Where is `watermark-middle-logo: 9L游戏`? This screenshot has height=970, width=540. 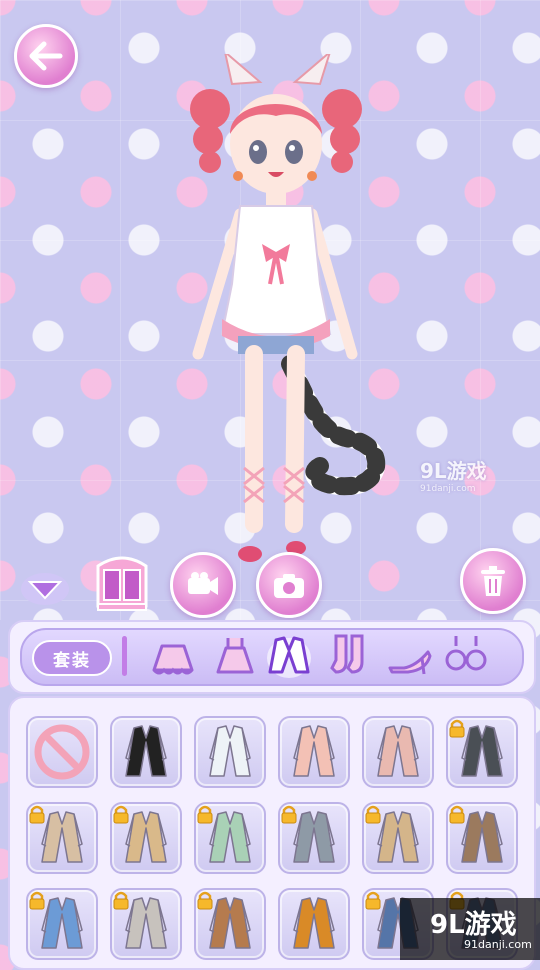 watermark-middle-logo: 9L游戏 is located at coordinates (453, 471).